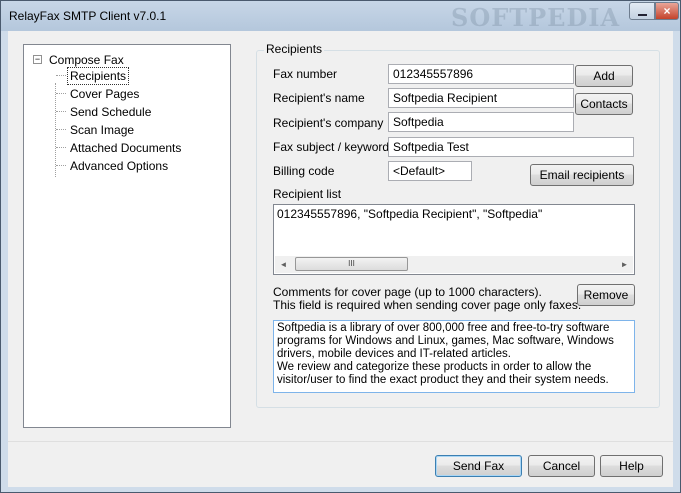  What do you see at coordinates (561, 466) in the screenshot?
I see `cancel-button: Cancel` at bounding box center [561, 466].